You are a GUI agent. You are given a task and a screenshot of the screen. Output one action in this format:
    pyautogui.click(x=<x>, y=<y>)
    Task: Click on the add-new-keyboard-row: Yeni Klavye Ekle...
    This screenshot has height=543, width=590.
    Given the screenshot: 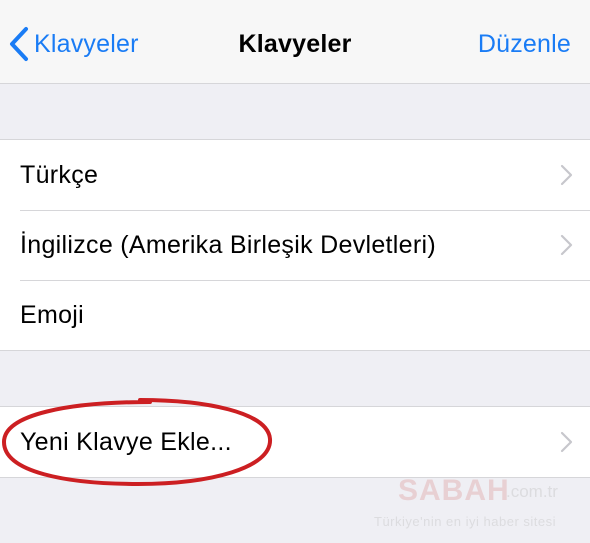 What is the action you would take?
    pyautogui.click(x=295, y=442)
    